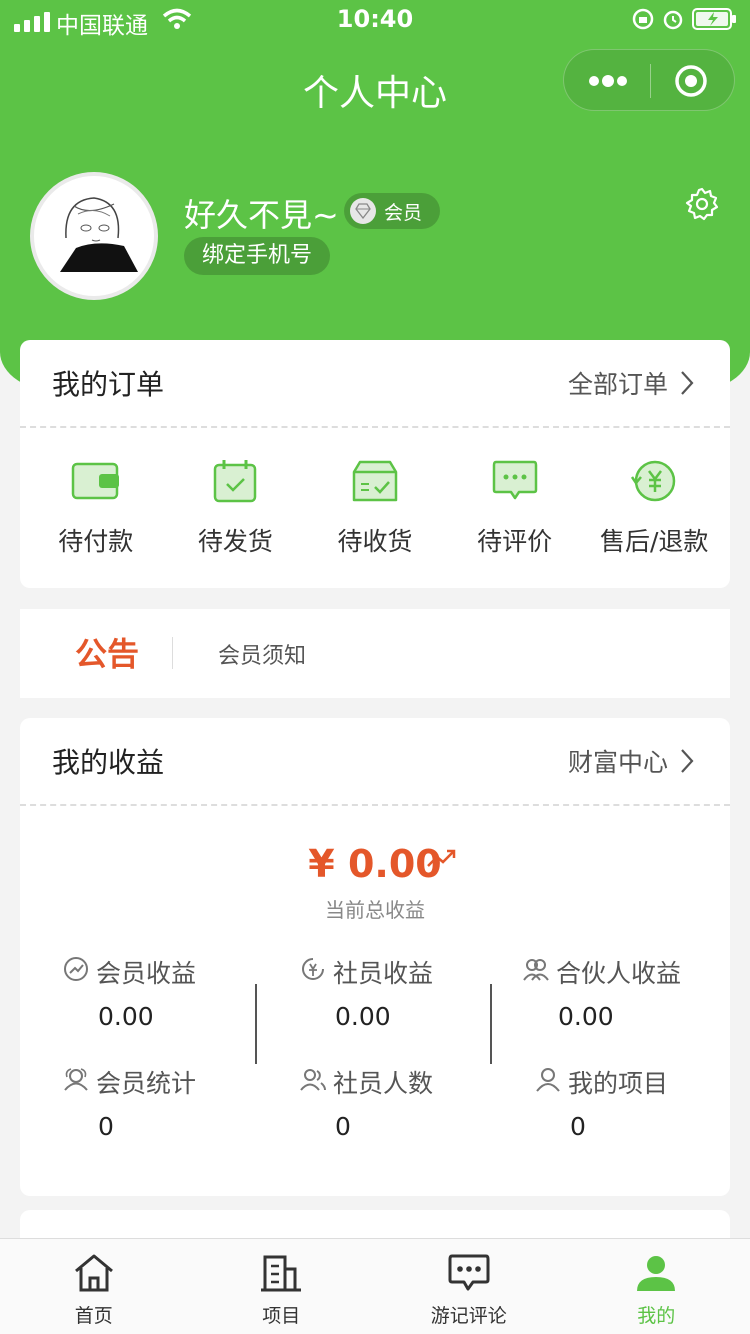 This screenshot has width=750, height=1334. Describe the element at coordinates (96, 541) in the screenshot. I see `order-item-label: 待付款` at that location.